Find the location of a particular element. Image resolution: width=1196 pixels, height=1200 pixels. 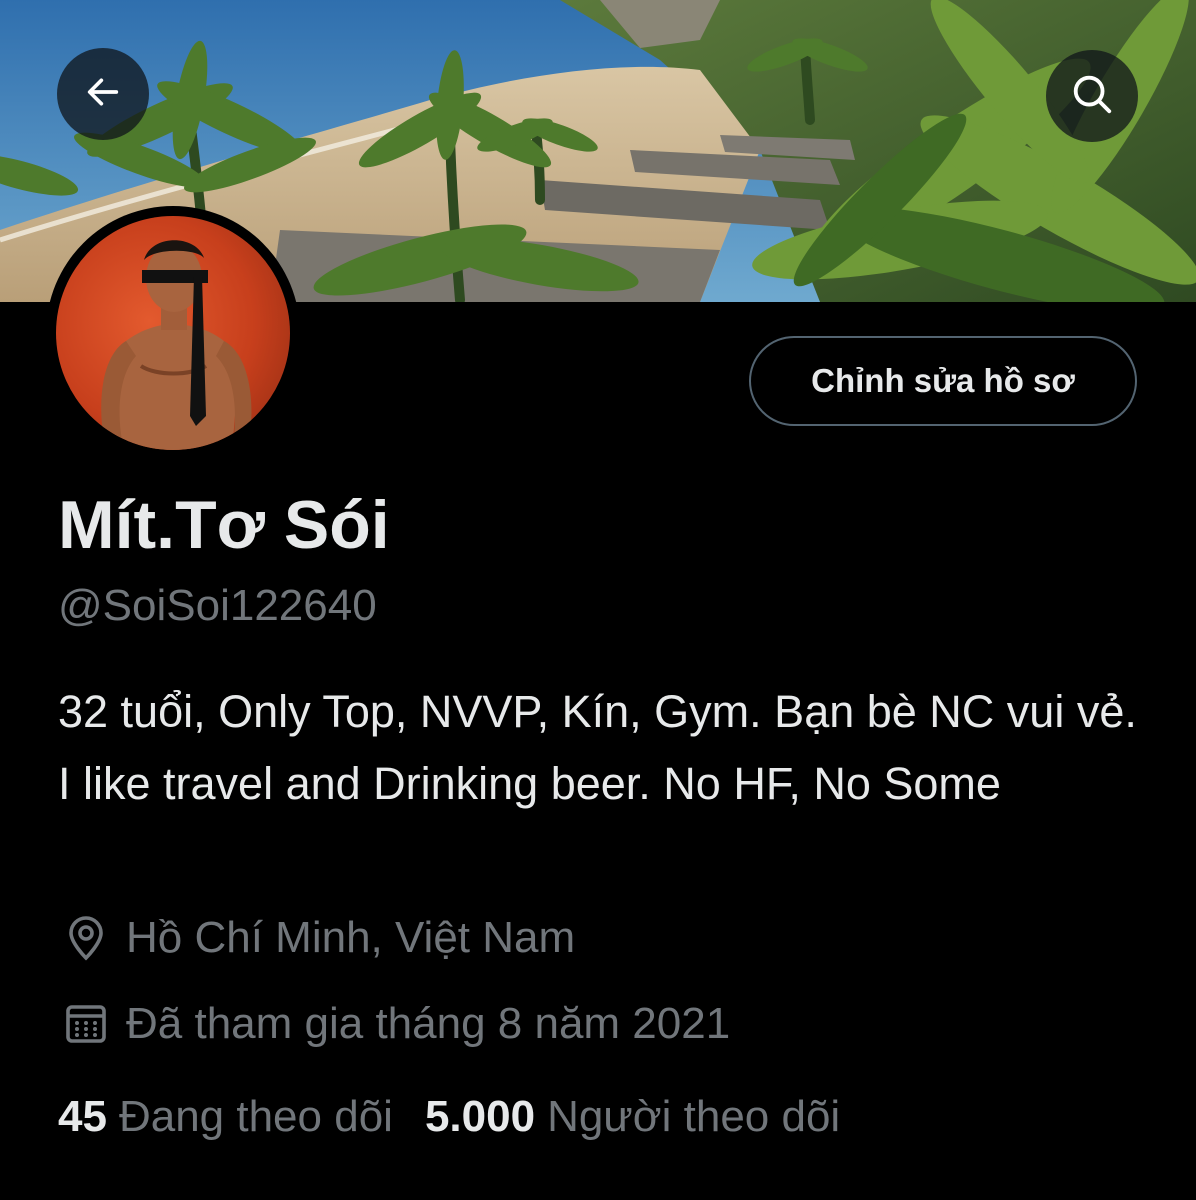

display-name: Mít.Tơ Sói is located at coordinates (224, 525).